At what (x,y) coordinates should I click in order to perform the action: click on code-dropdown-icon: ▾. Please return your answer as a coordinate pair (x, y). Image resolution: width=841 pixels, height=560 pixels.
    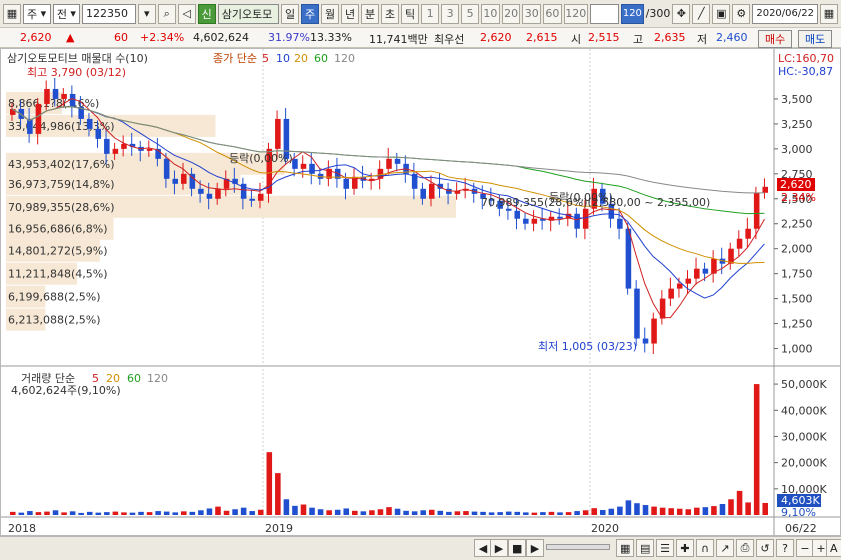
    Looking at the image, I should click on (146, 13).